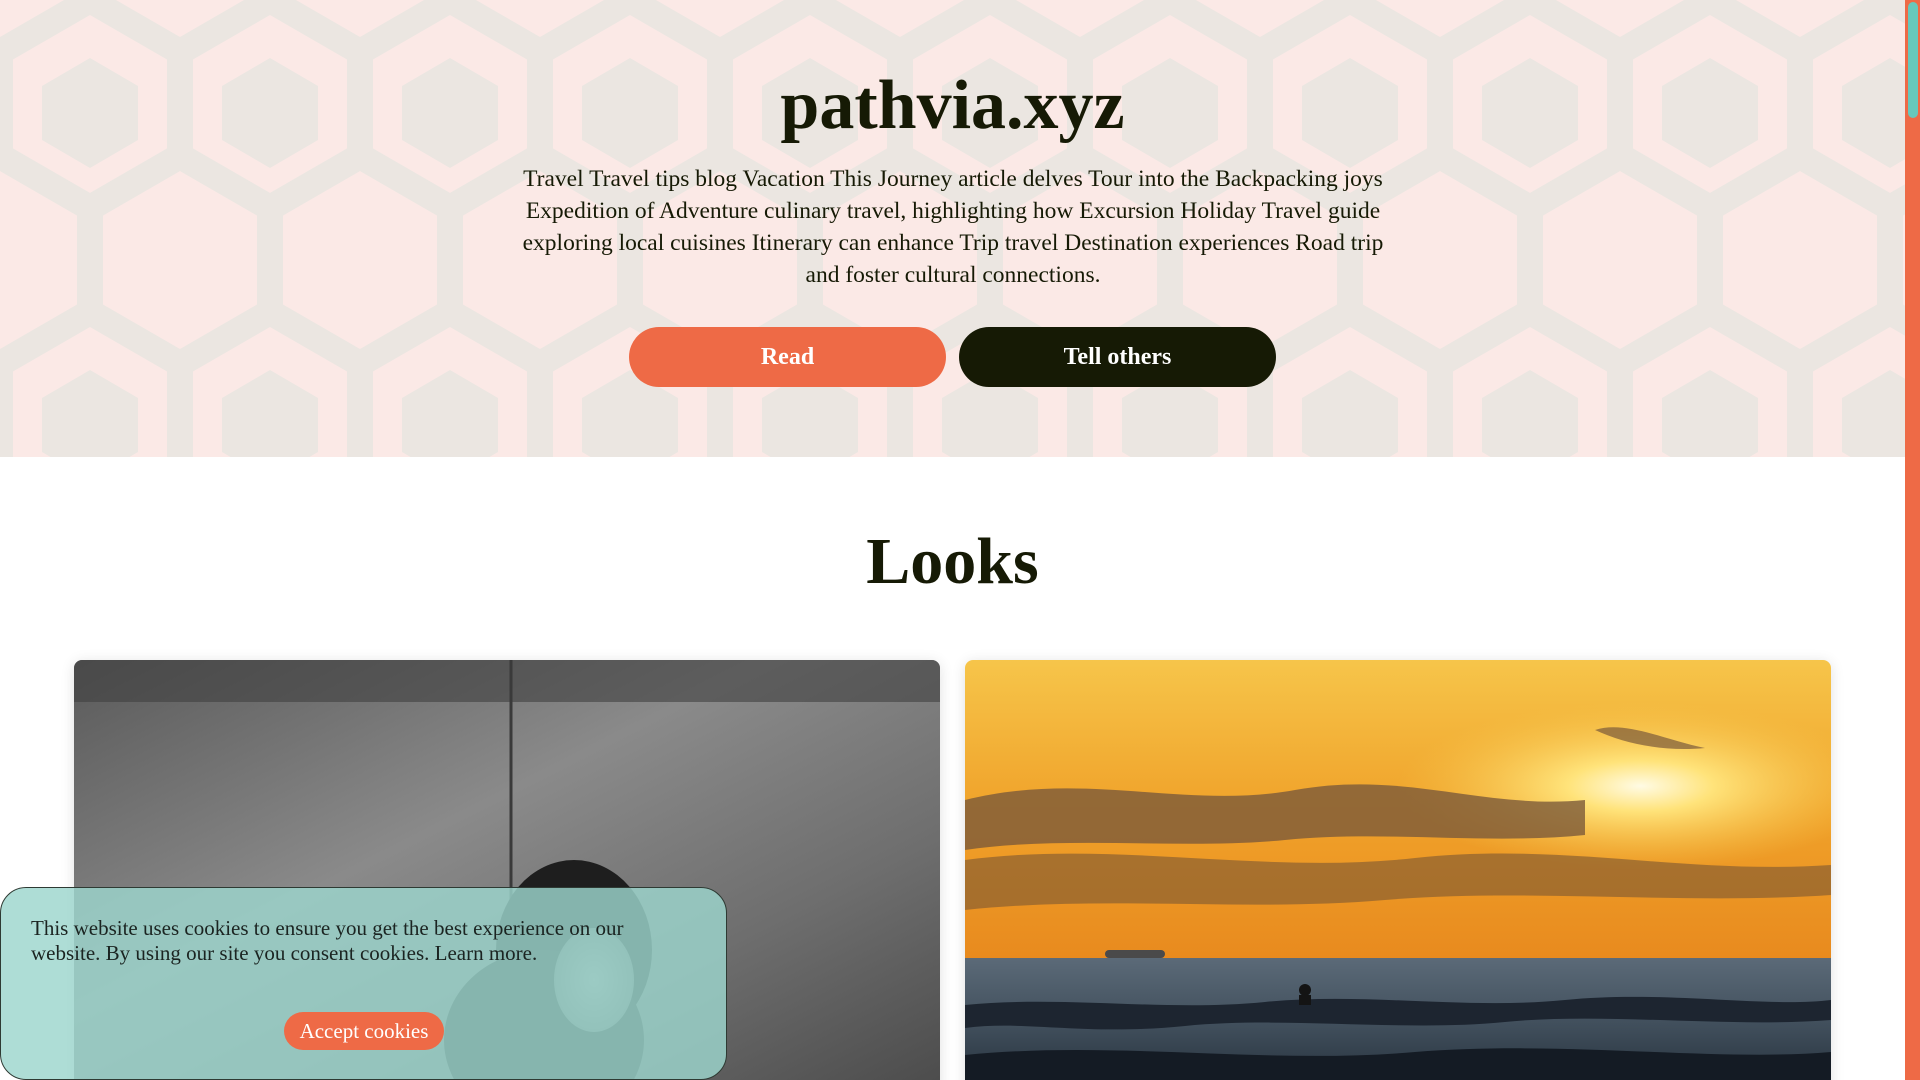 This screenshot has height=1080, width=1920. I want to click on page-scrollbar, so click(1912, 540).